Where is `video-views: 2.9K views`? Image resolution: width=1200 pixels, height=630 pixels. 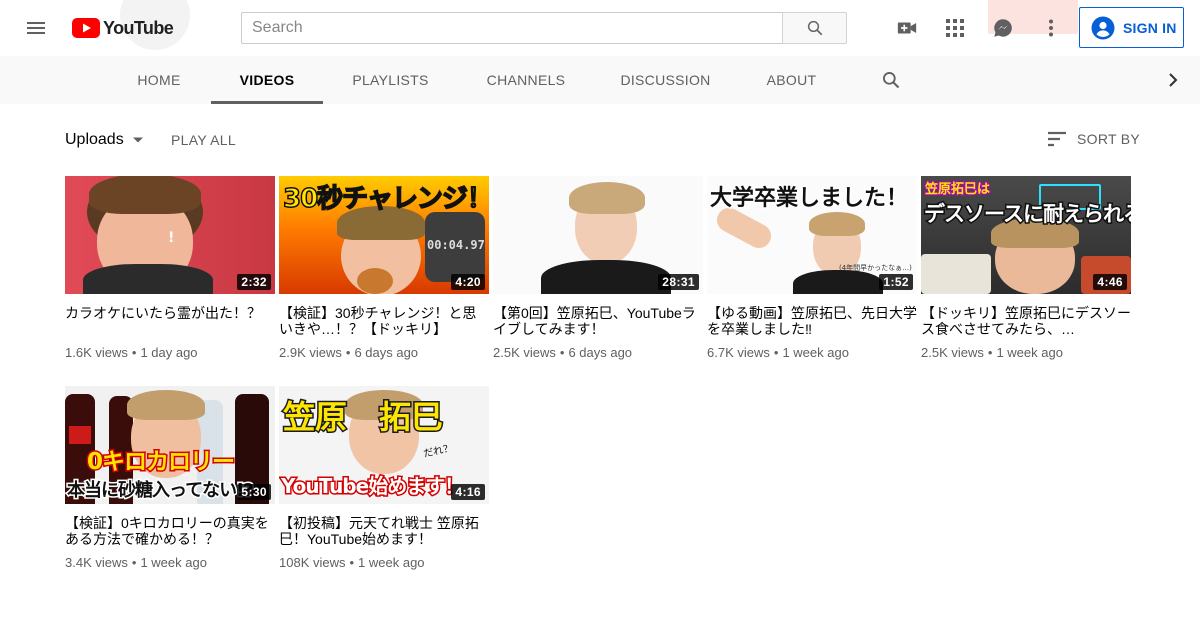 video-views: 2.9K views is located at coordinates (310, 352).